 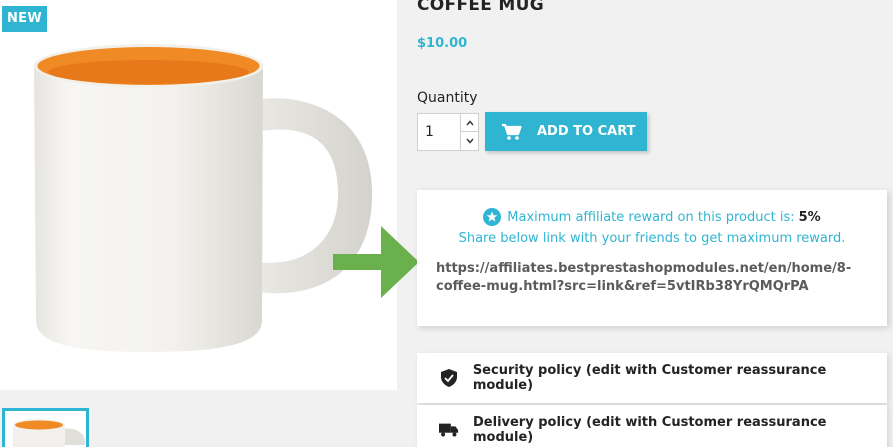 What do you see at coordinates (809, 217) in the screenshot?
I see `affiliate-reward-percent: 5%` at bounding box center [809, 217].